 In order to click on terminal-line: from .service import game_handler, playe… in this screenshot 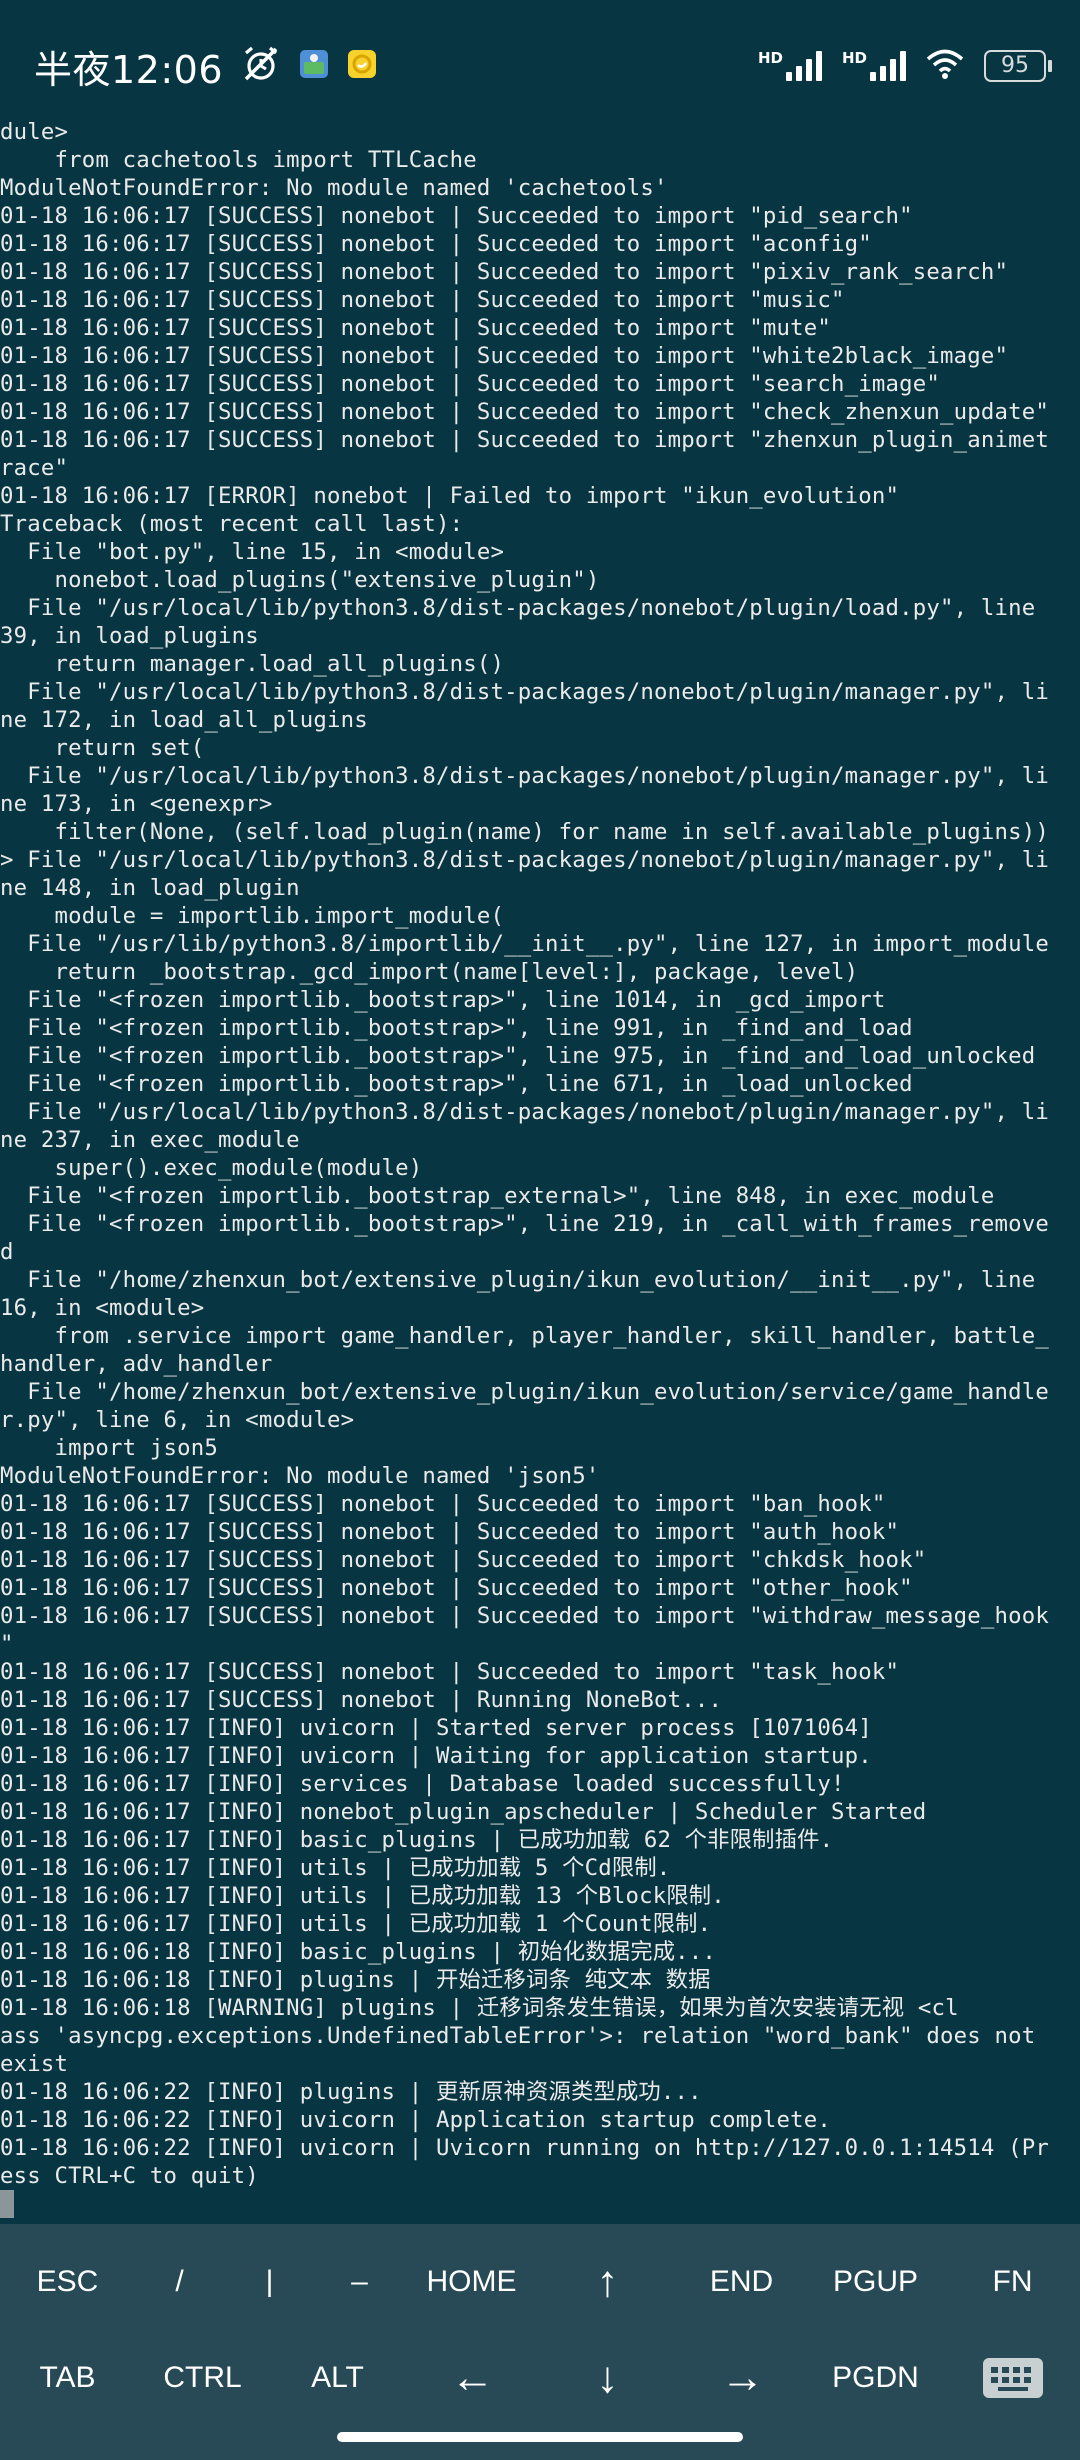, I will do `click(525, 1336)`.